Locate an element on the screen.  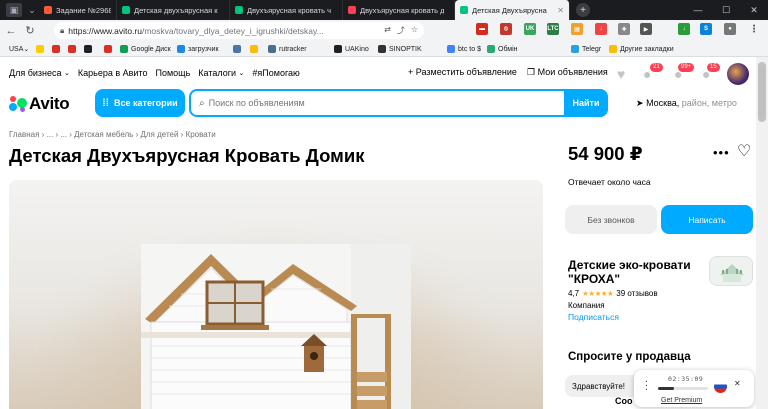
bookmark-star-icon: ☆ is located at coordinates (414, 30).